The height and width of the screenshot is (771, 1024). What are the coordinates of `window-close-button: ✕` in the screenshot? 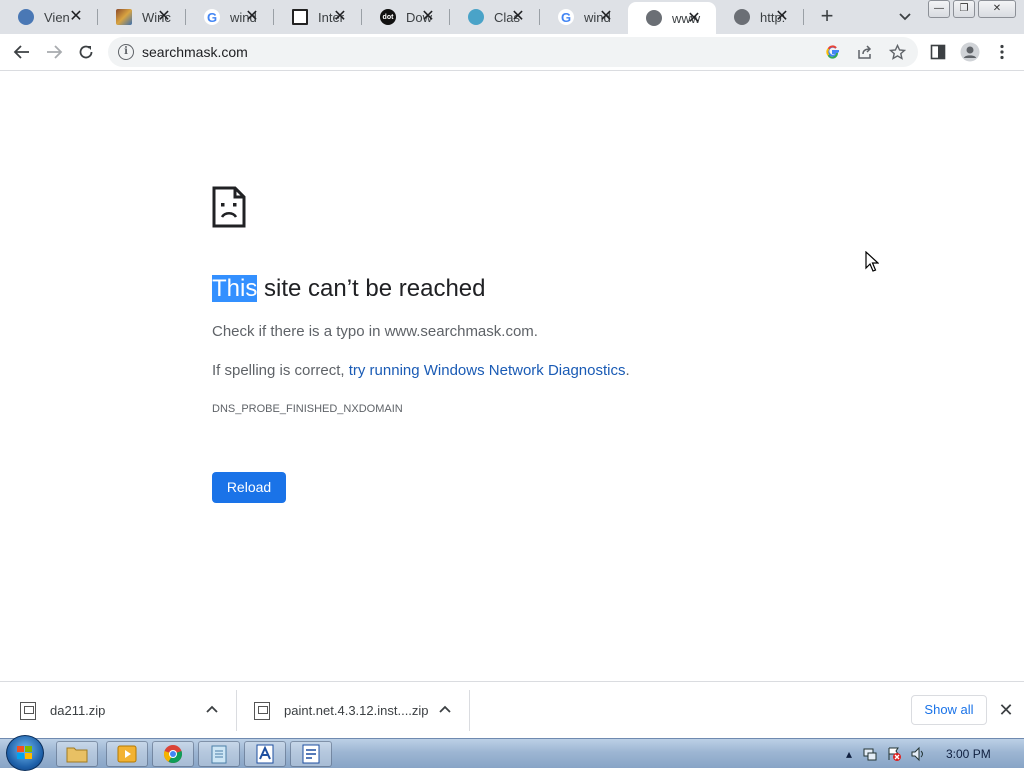 It's located at (997, 9).